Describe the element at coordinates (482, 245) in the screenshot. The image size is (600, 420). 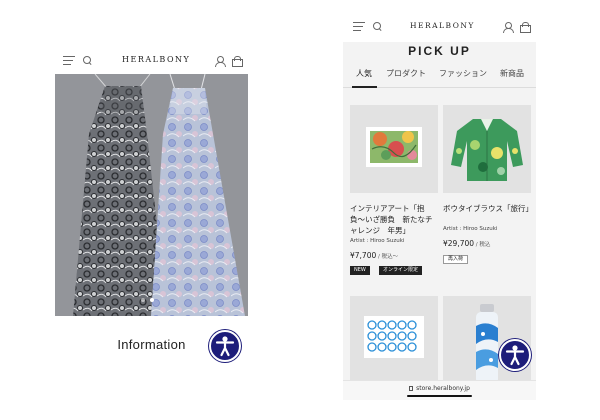
I see `price-tax-note: / 税込` at that location.